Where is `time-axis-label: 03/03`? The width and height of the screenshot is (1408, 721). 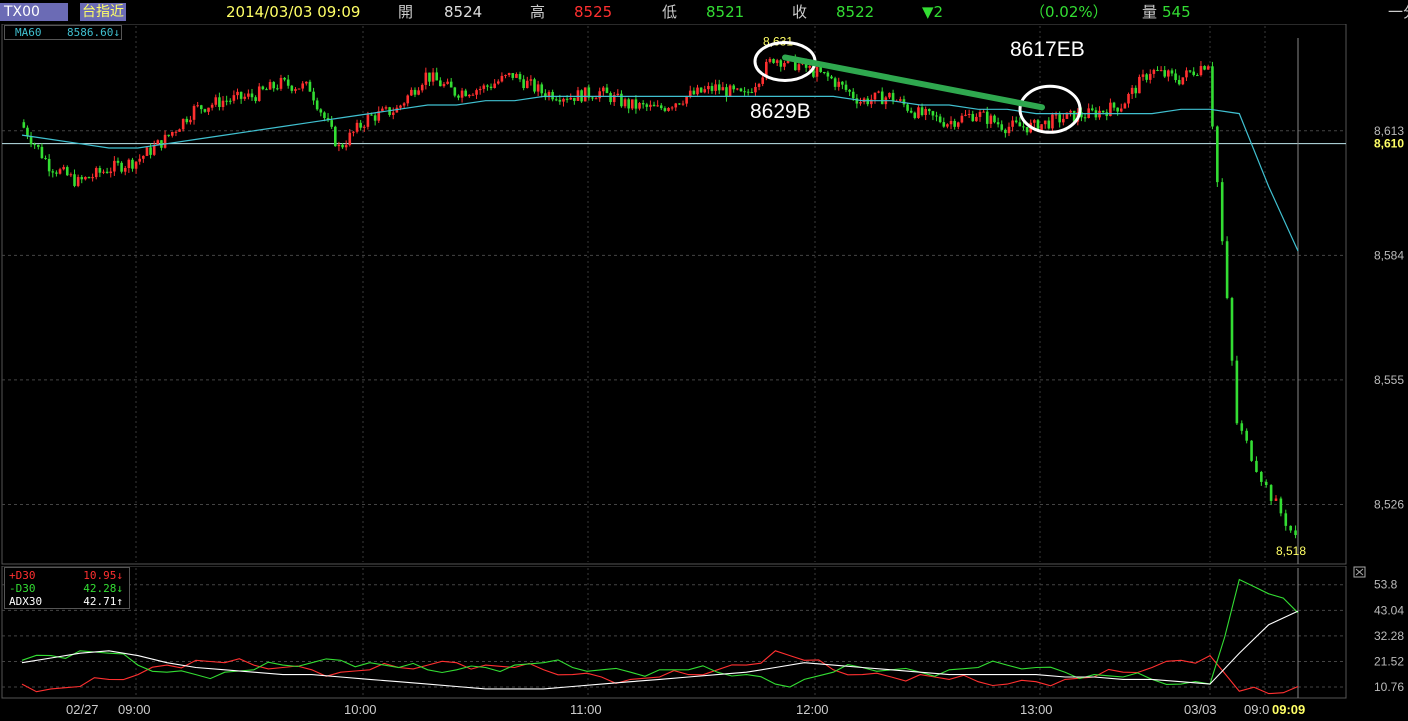 time-axis-label: 03/03 is located at coordinates (1200, 709).